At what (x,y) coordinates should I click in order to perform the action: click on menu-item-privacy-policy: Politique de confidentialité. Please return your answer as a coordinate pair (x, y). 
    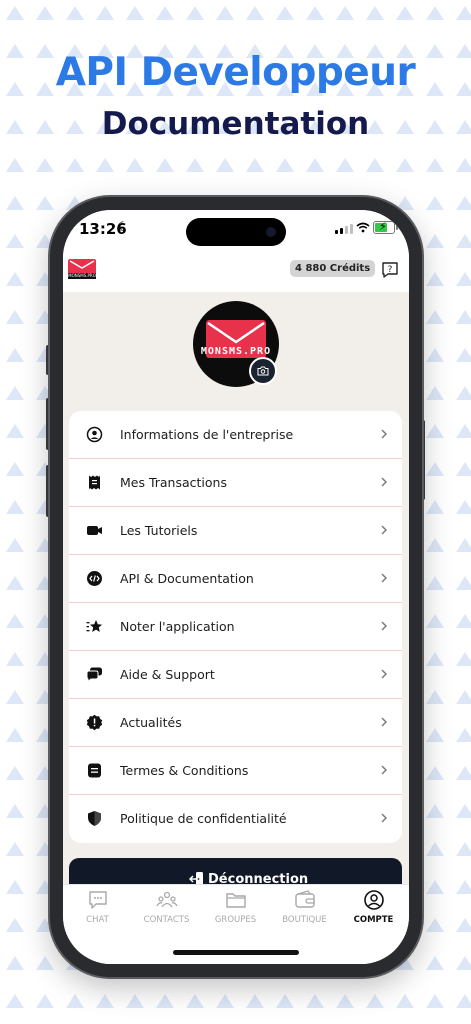
    Looking at the image, I should click on (235, 819).